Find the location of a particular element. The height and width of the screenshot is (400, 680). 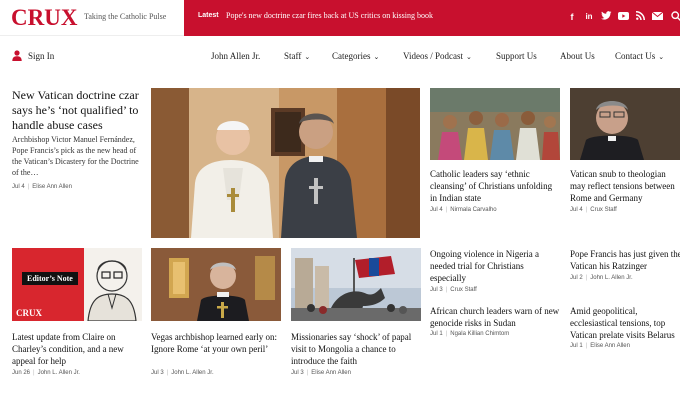

facebook-icon: f is located at coordinates (572, 17).